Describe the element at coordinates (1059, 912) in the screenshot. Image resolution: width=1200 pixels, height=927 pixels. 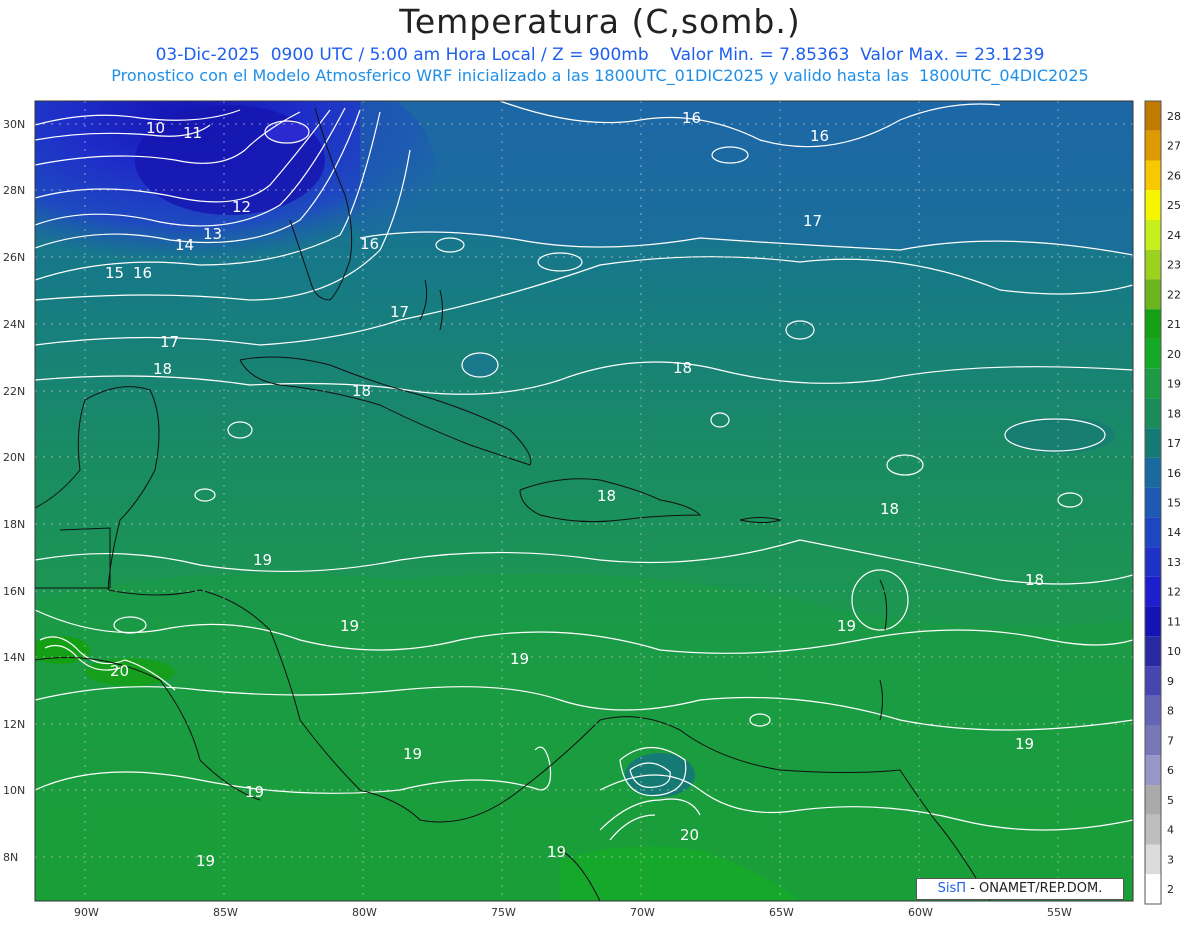
I see `lon-tick-label: 55W` at that location.